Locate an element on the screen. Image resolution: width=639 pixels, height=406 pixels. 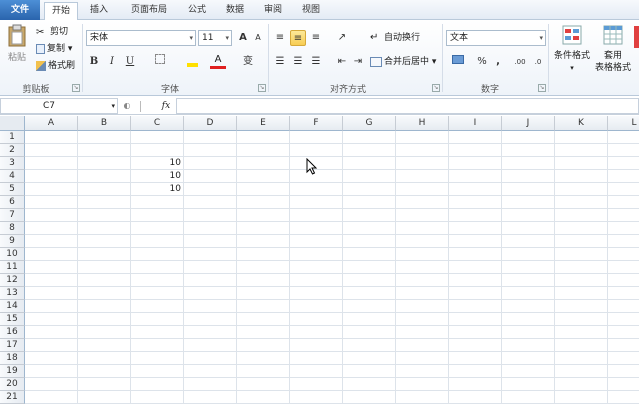
cell-k15 is located at coordinates (581, 319).